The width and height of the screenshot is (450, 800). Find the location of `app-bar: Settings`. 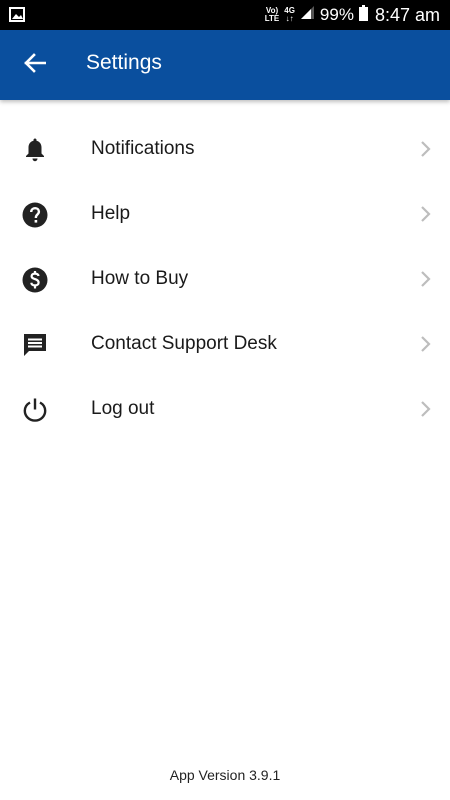

app-bar: Settings is located at coordinates (225, 65).